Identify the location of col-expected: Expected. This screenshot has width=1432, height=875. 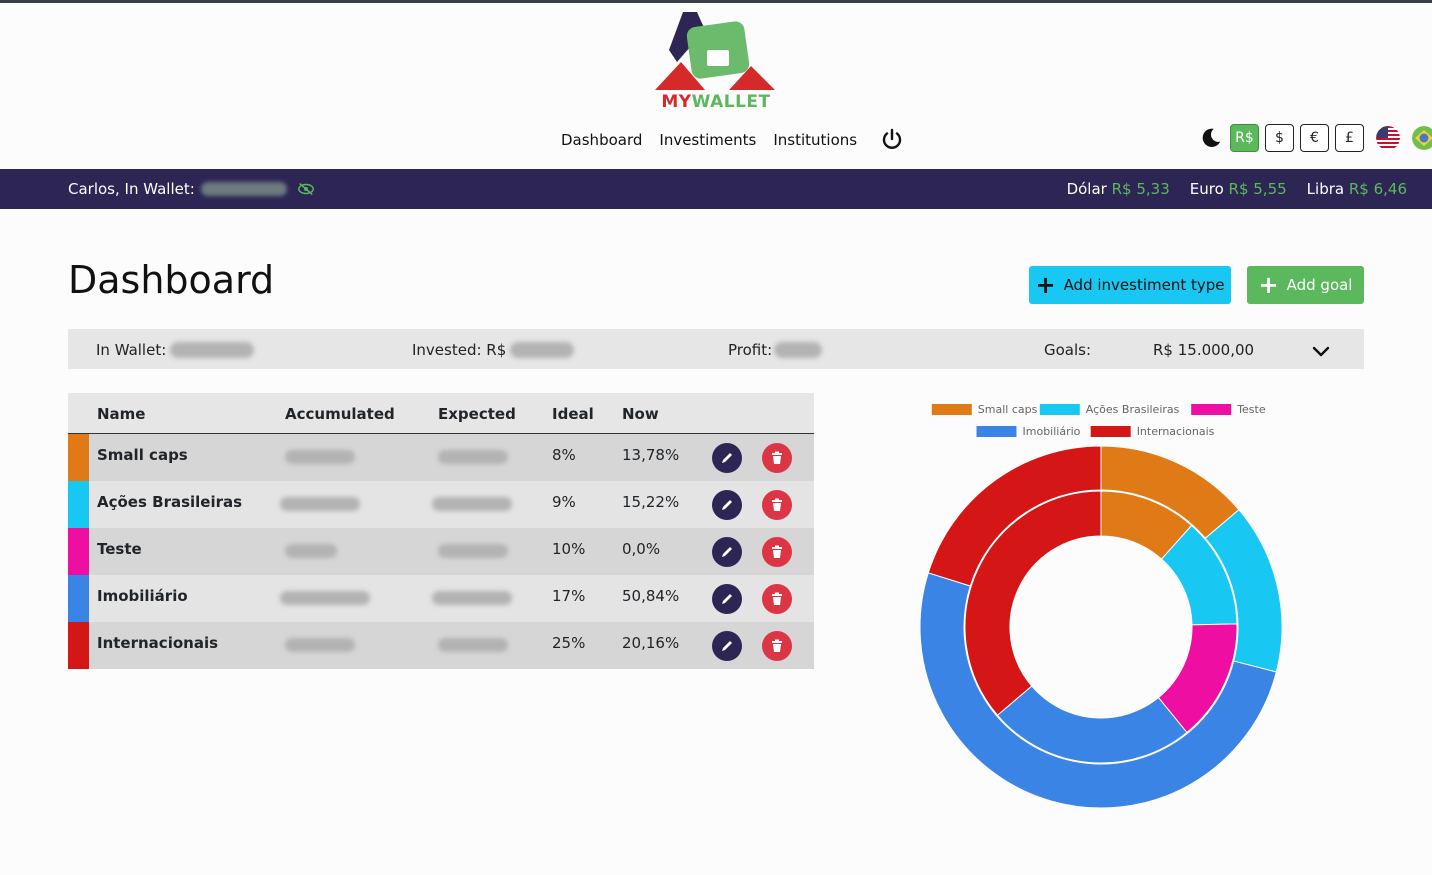
(477, 414).